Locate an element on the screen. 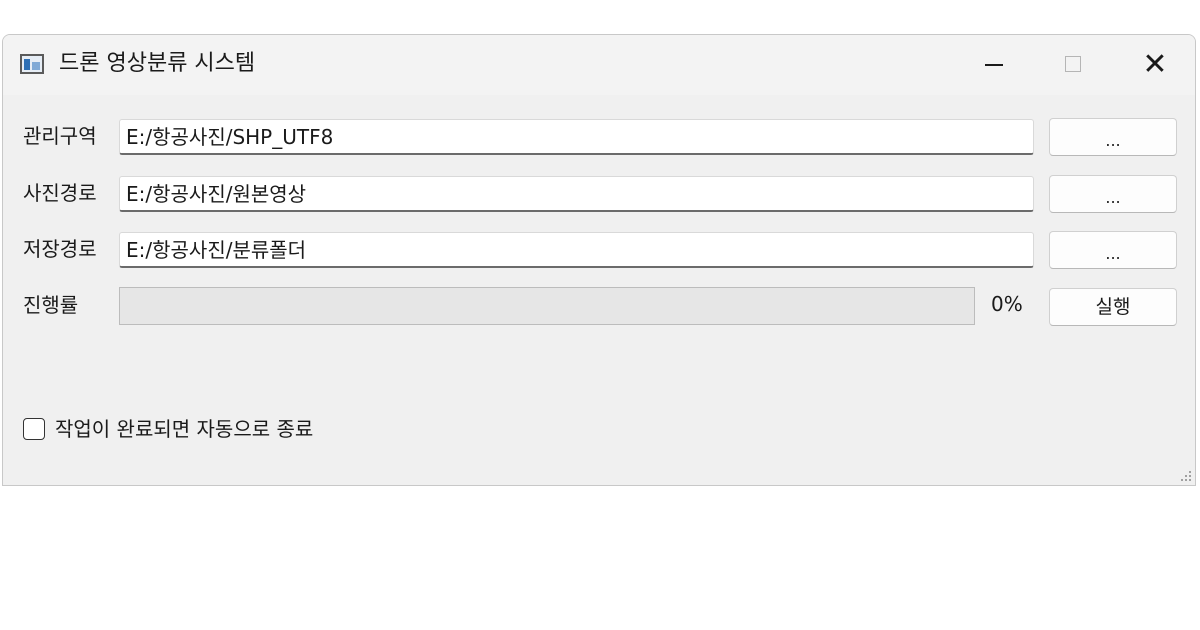 The width and height of the screenshot is (1200, 630). photo-path-input is located at coordinates (576, 194).